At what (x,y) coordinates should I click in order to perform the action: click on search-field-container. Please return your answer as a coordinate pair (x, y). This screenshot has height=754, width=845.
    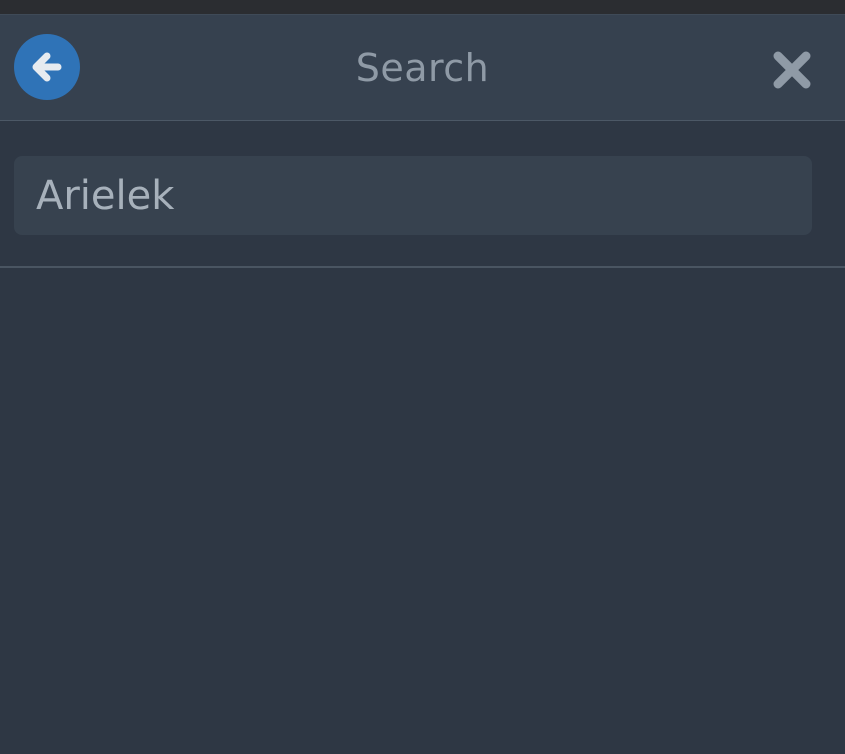
    Looking at the image, I should click on (413, 195).